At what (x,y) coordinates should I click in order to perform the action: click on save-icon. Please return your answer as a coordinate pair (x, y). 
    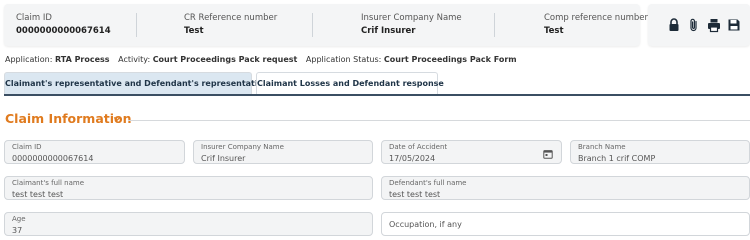
    Looking at the image, I should click on (734, 25).